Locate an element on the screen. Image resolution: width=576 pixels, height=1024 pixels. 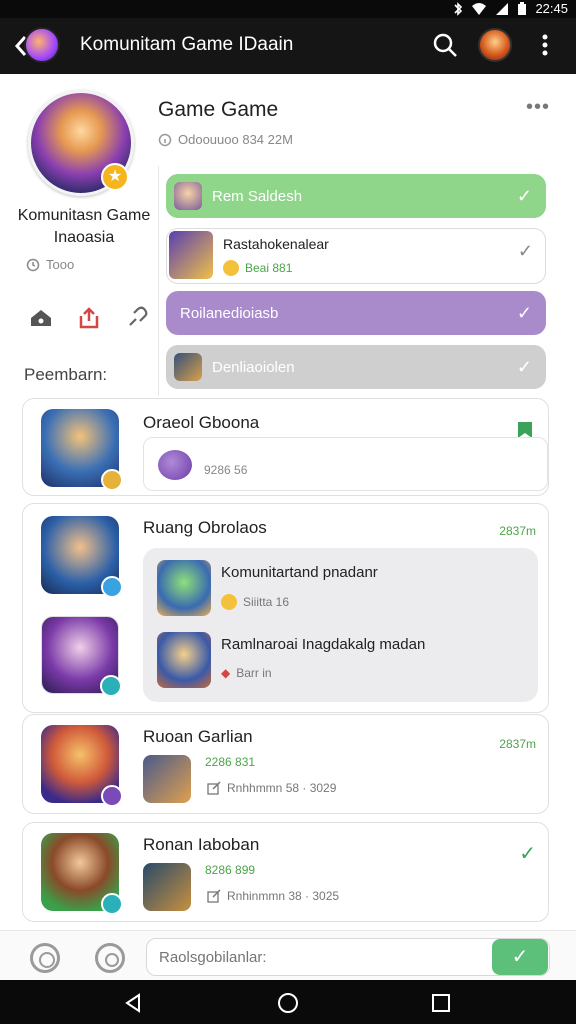
post-meta: Rnhhmmn 58 · 3029 is located at coordinates (271, 788).